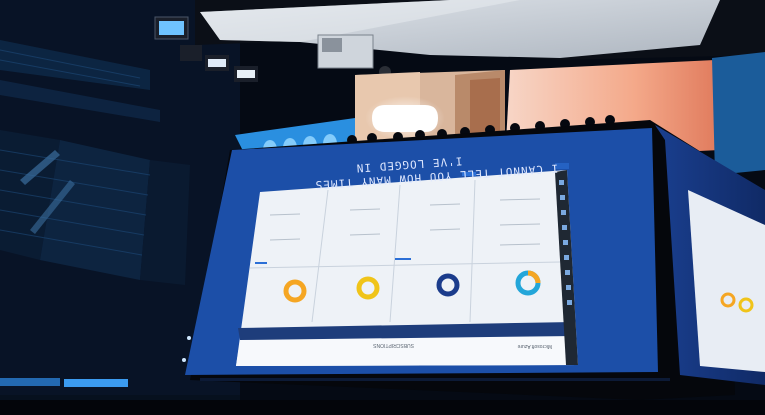 This screenshot has height=415, width=765. Describe the element at coordinates (405, 118) in the screenshot. I see `logo-light-shape` at that location.